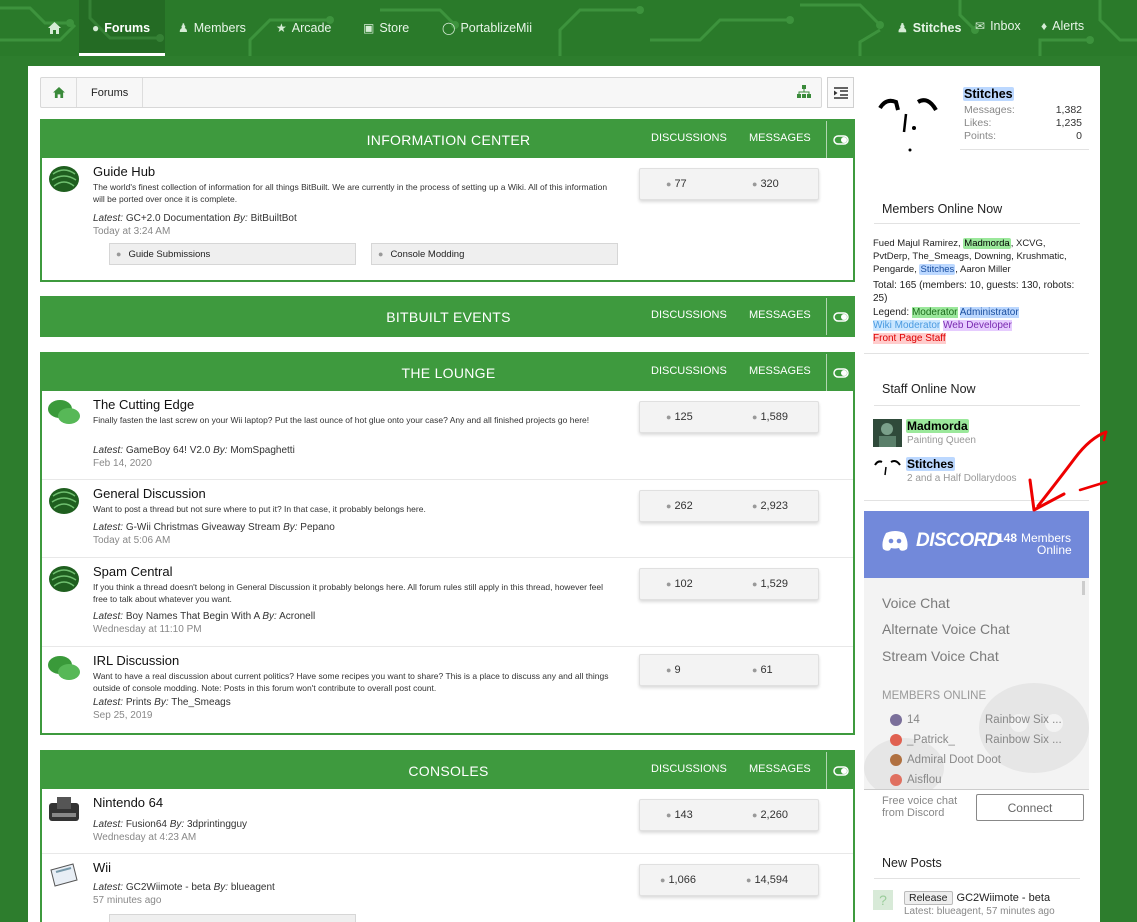 This screenshot has width=1137, height=922. What do you see at coordinates (909, 123) in the screenshot?
I see `avatar` at bounding box center [909, 123].